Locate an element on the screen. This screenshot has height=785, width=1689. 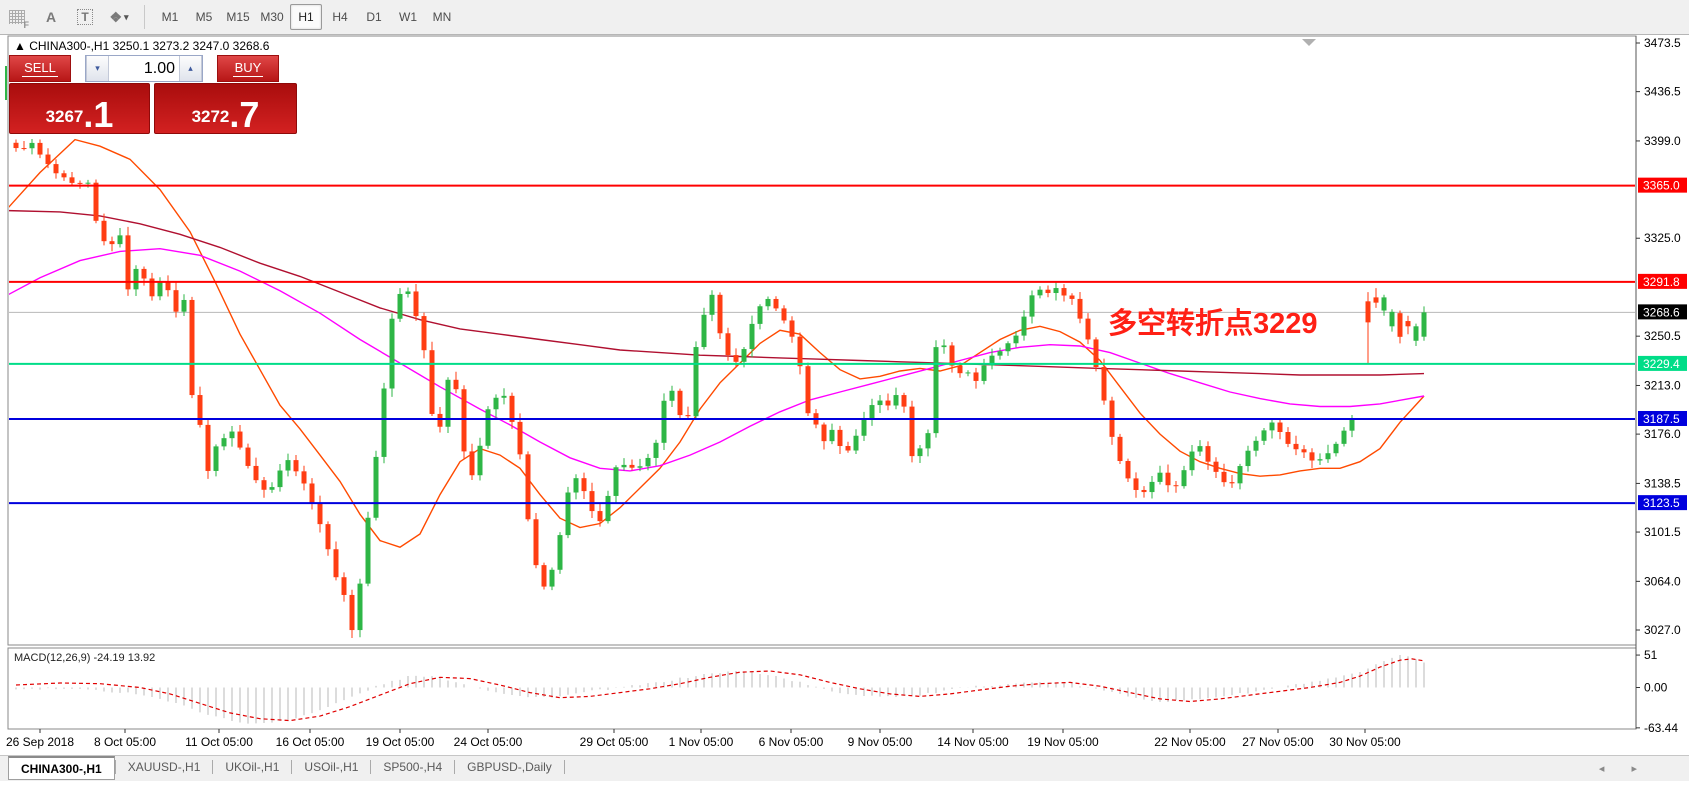
chart-tab-china300-h1: CHINA300-,H1 is located at coordinates (61, 768).